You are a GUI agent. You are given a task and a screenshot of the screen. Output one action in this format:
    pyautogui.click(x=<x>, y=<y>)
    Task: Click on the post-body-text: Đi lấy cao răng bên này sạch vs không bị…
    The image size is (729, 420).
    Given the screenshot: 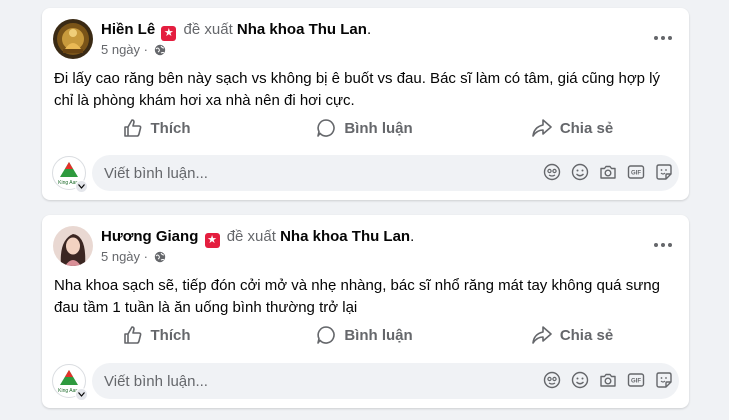 What is the action you would take?
    pyautogui.click(x=357, y=89)
    